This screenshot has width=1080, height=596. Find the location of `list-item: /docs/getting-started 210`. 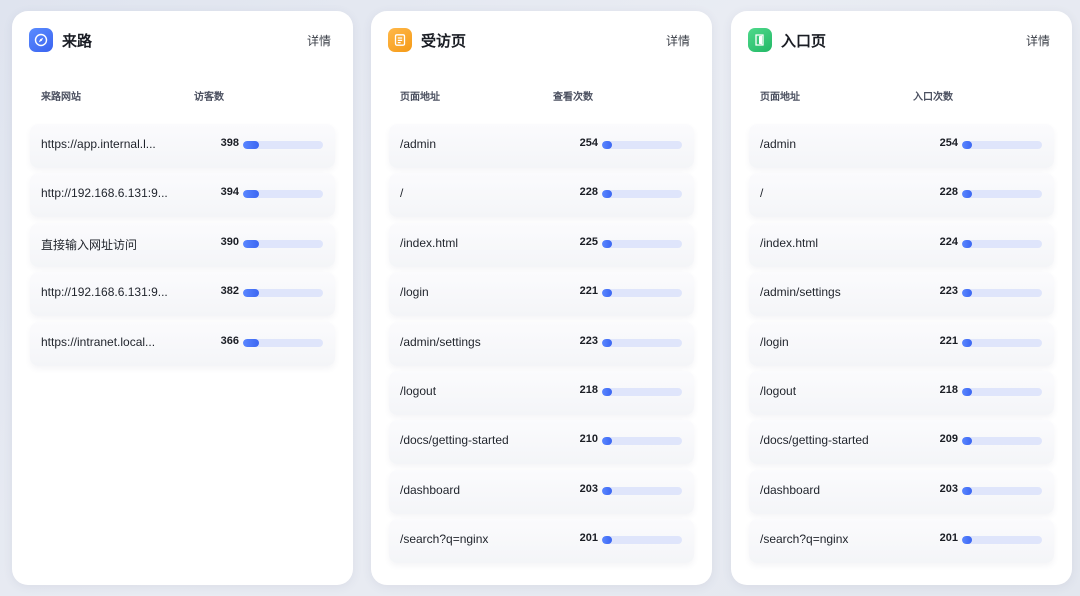

list-item: /docs/getting-started 210 is located at coordinates (541, 442).